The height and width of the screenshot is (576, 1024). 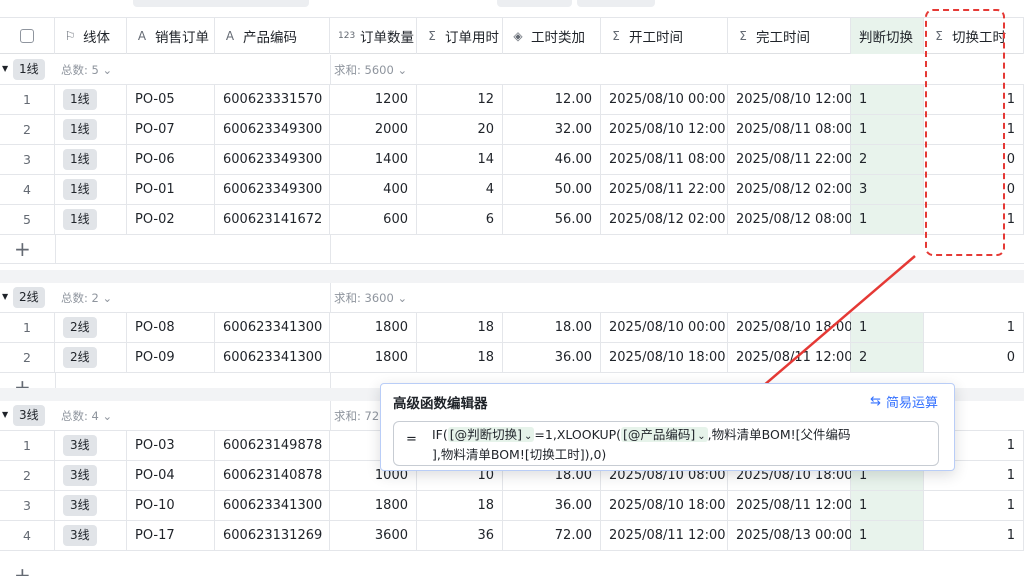 I want to click on group-count: 总数: 2 ⌄, so click(x=86, y=298).